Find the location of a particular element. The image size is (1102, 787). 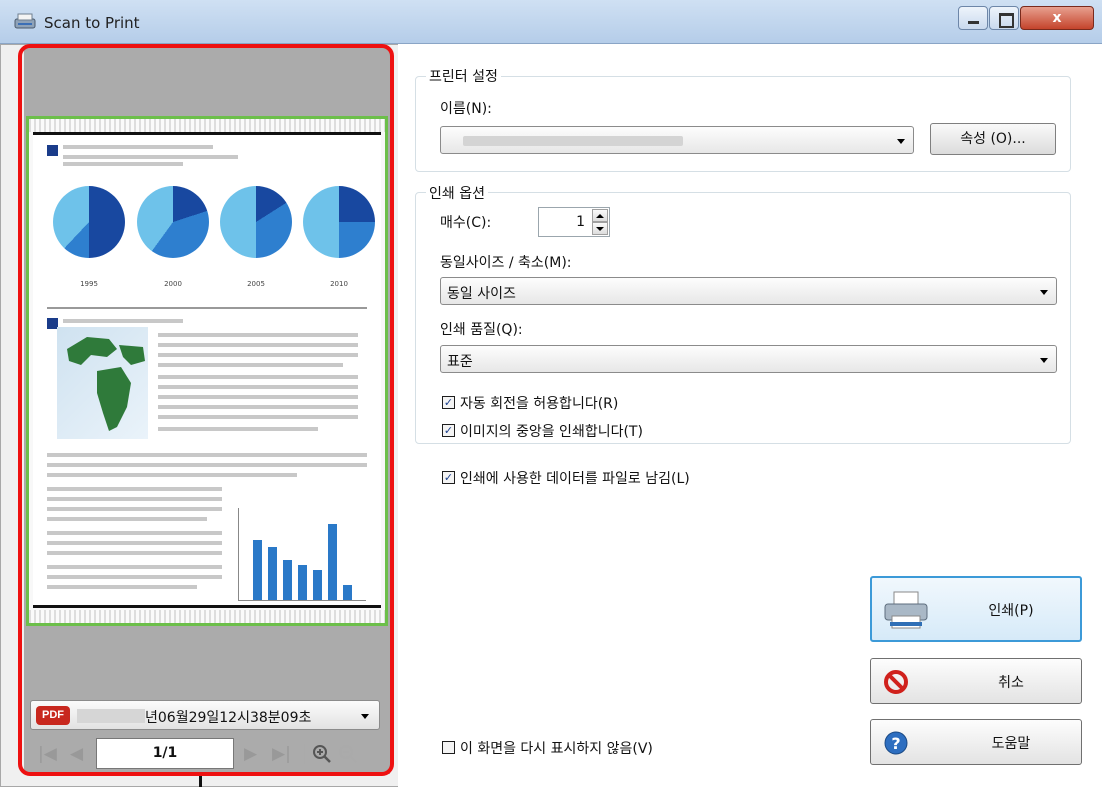

quality-label: 인쇄 품질(Q): is located at coordinates (481, 330).